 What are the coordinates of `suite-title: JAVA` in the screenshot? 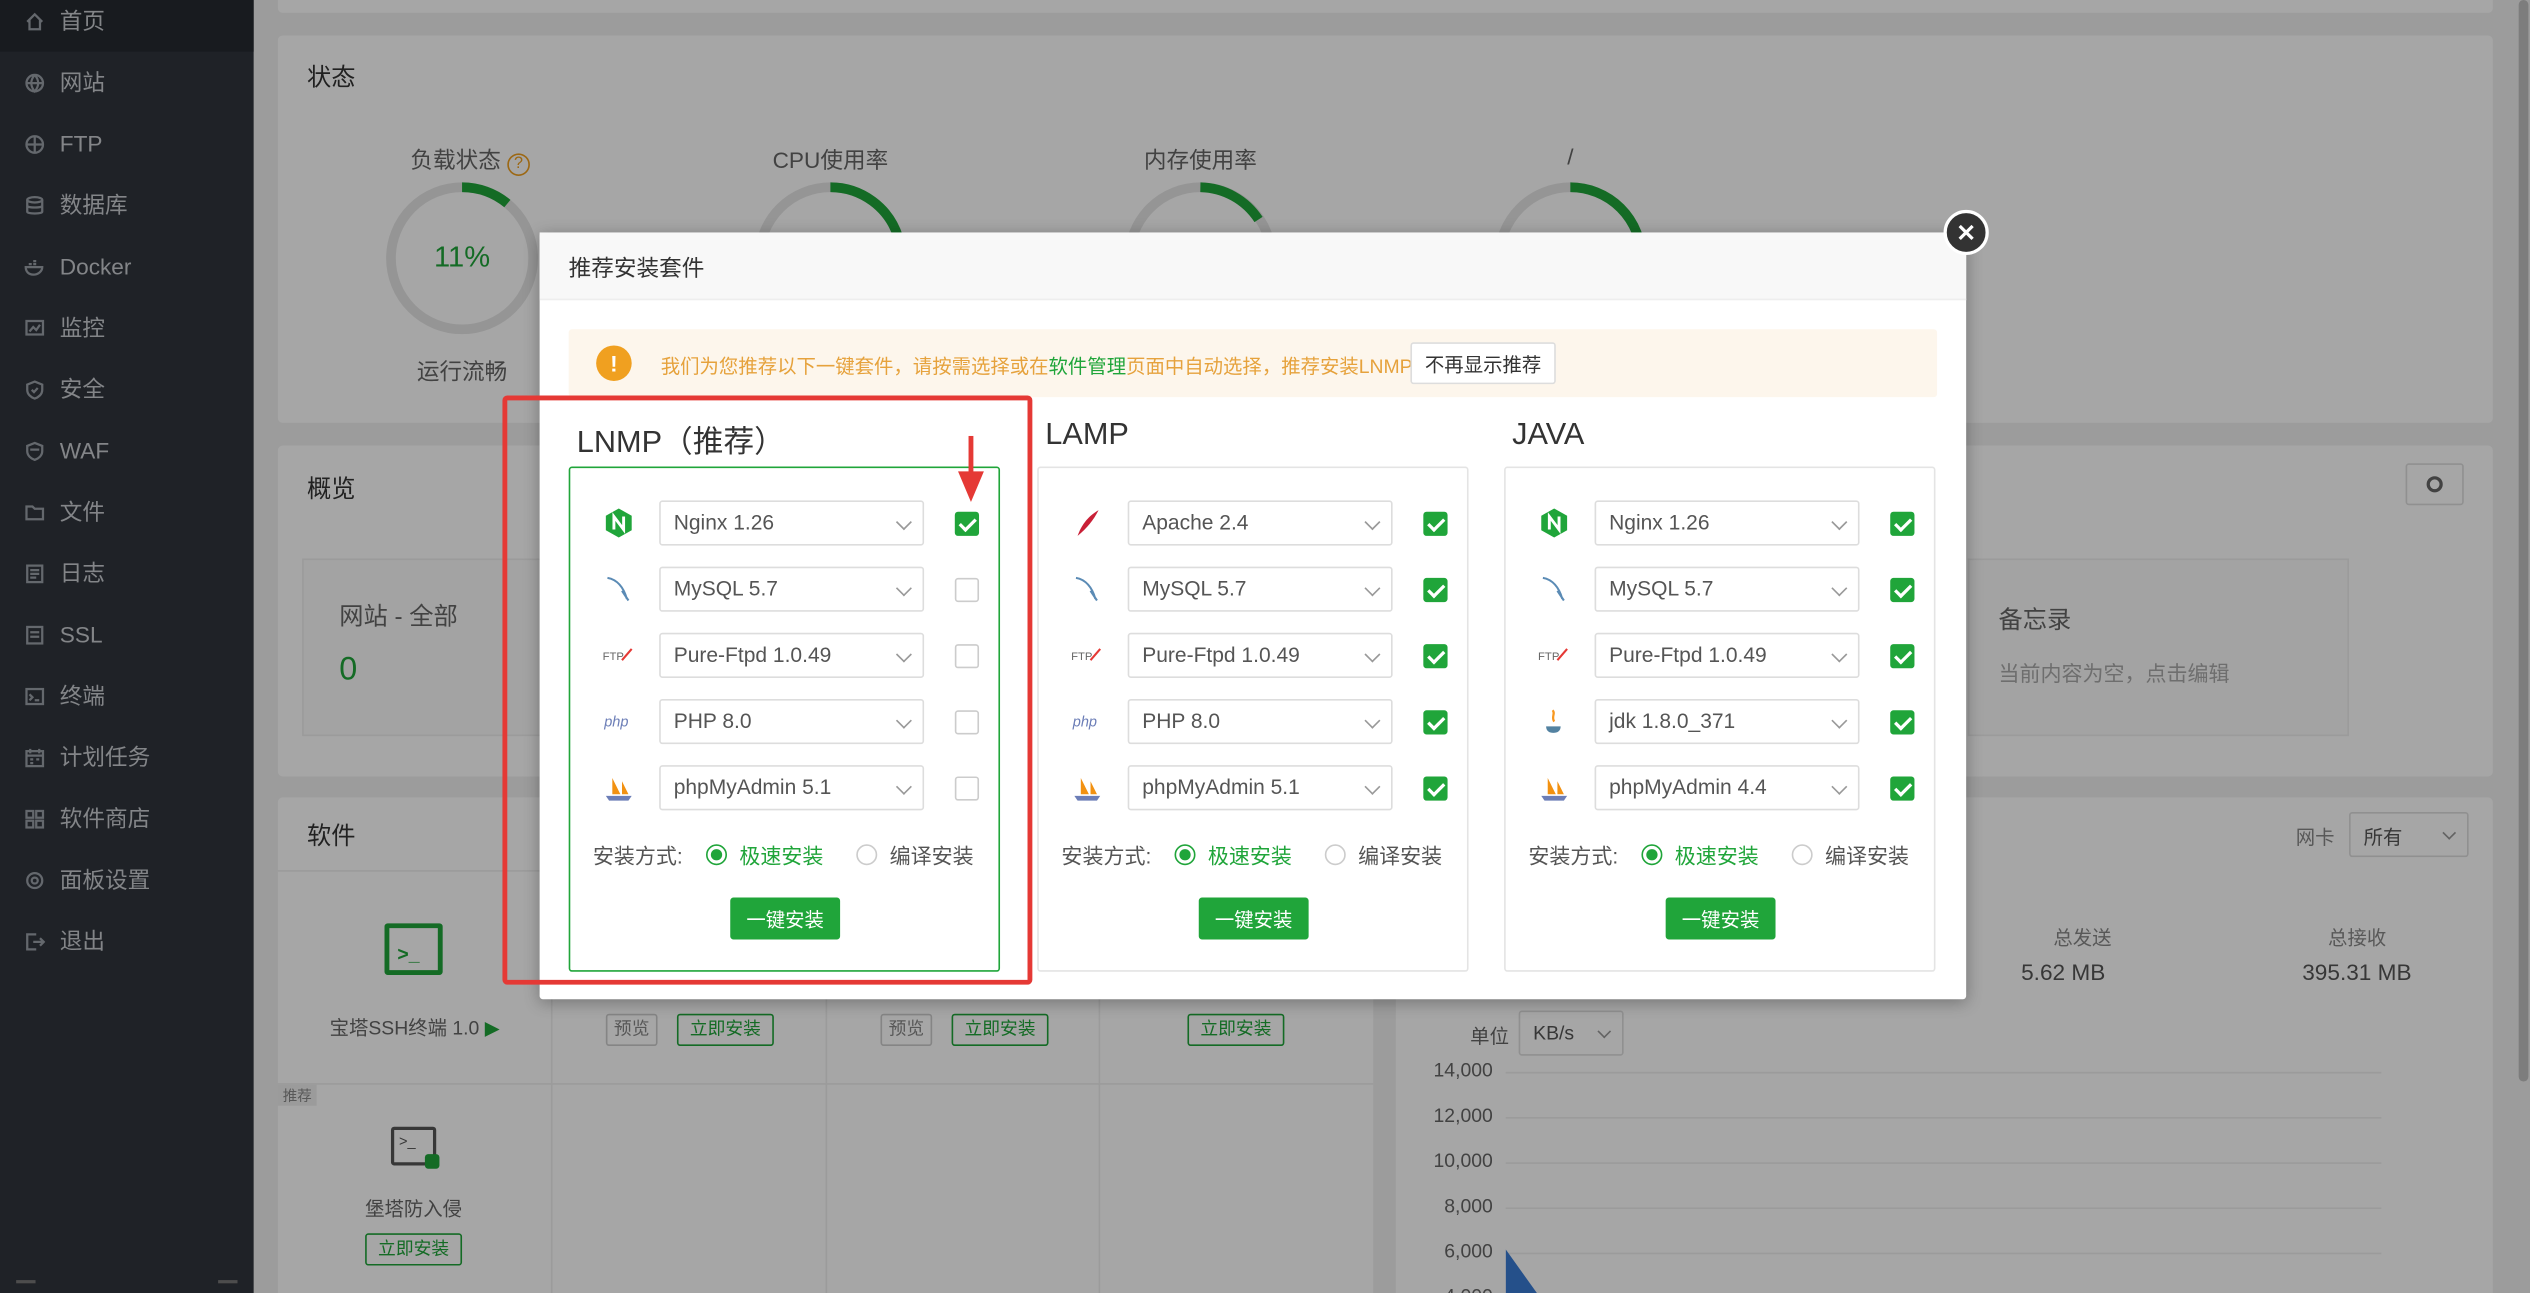 It's located at (1548, 435).